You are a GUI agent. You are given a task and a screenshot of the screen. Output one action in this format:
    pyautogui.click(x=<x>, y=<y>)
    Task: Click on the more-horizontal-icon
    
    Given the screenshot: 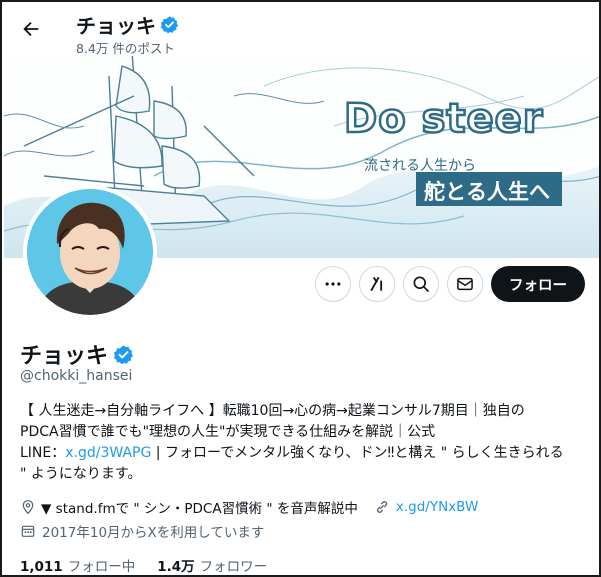 What is the action you would take?
    pyautogui.click(x=333, y=284)
    